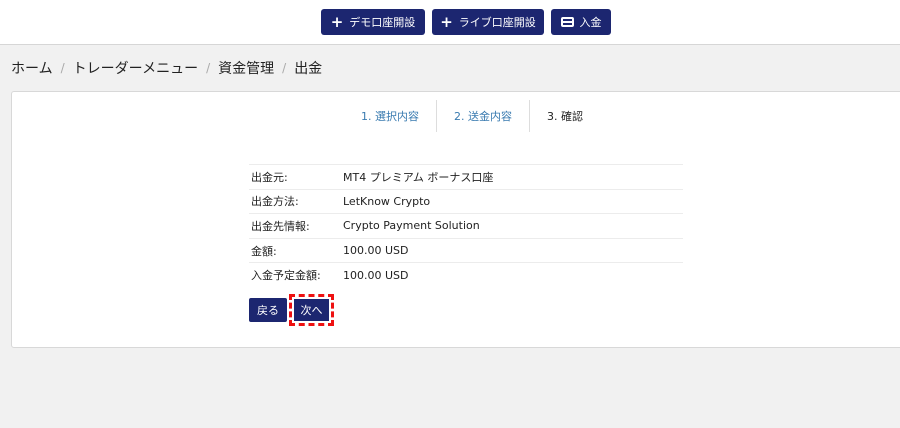  I want to click on breadcrumb: ホーム / トレーダーメニュー / 資金管理 / 出金, so click(166, 68).